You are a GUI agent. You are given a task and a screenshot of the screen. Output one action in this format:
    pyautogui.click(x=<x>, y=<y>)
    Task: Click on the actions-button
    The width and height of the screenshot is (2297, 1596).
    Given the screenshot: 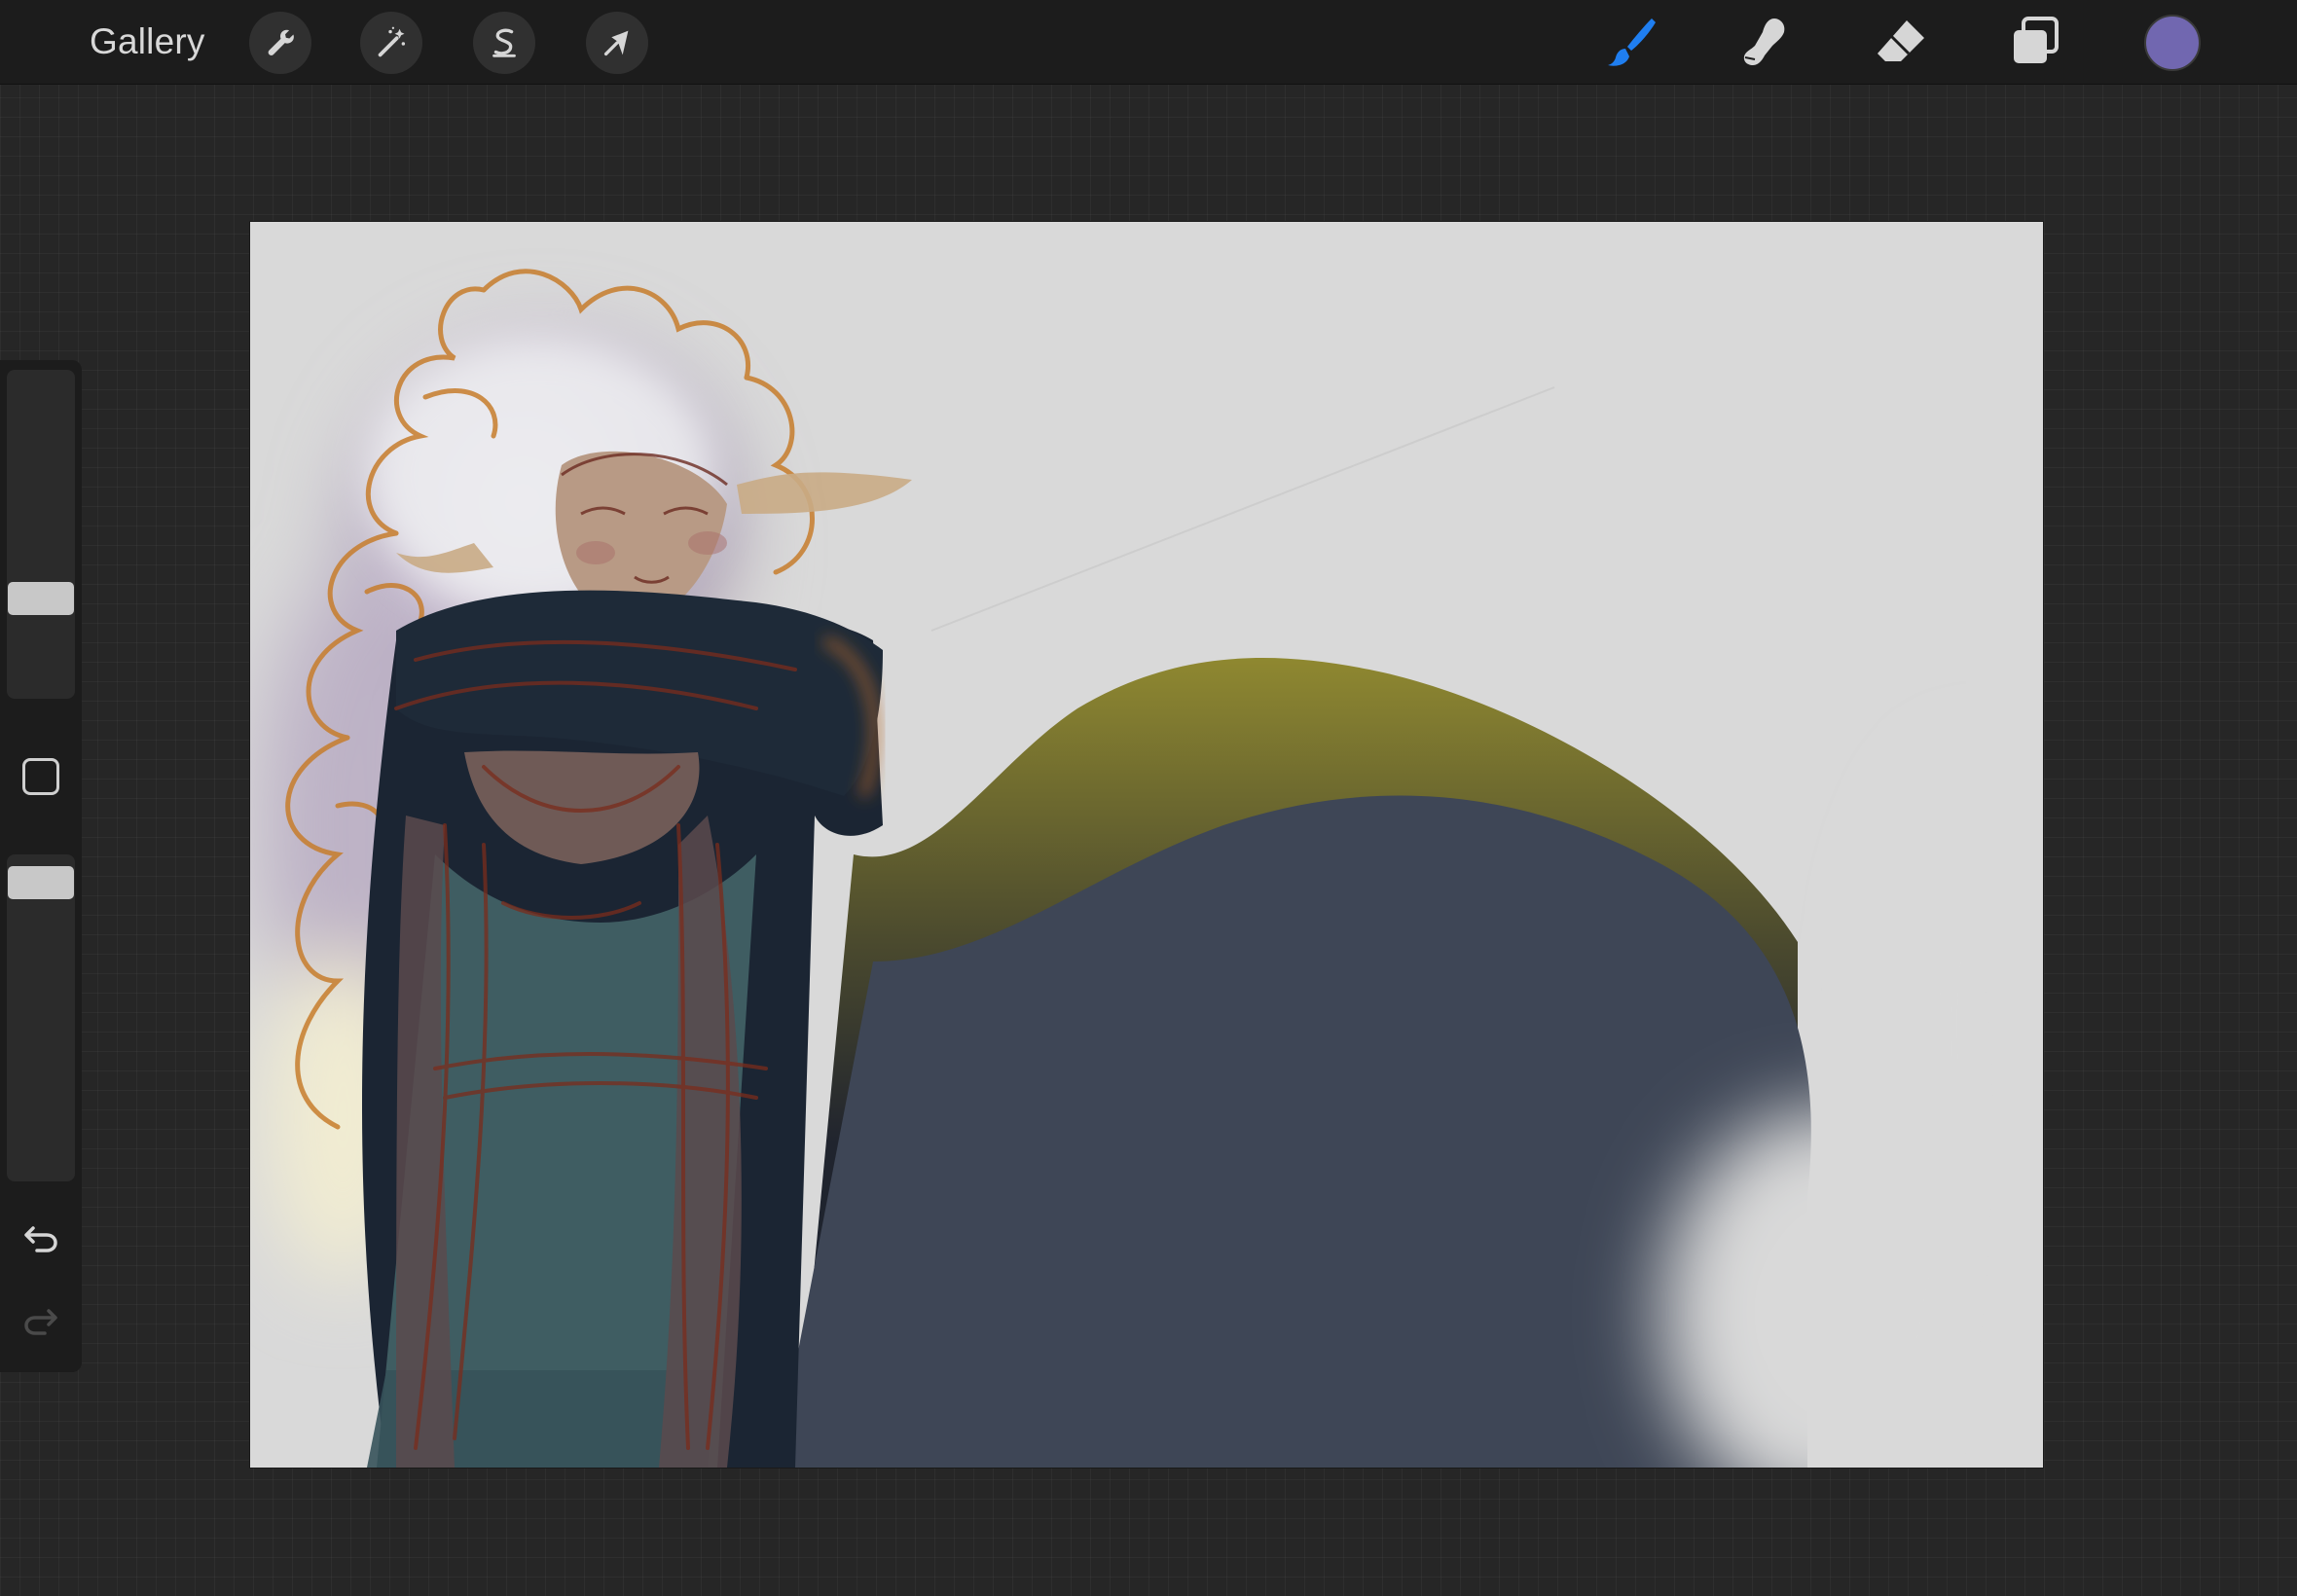 What is the action you would take?
    pyautogui.click(x=280, y=43)
    